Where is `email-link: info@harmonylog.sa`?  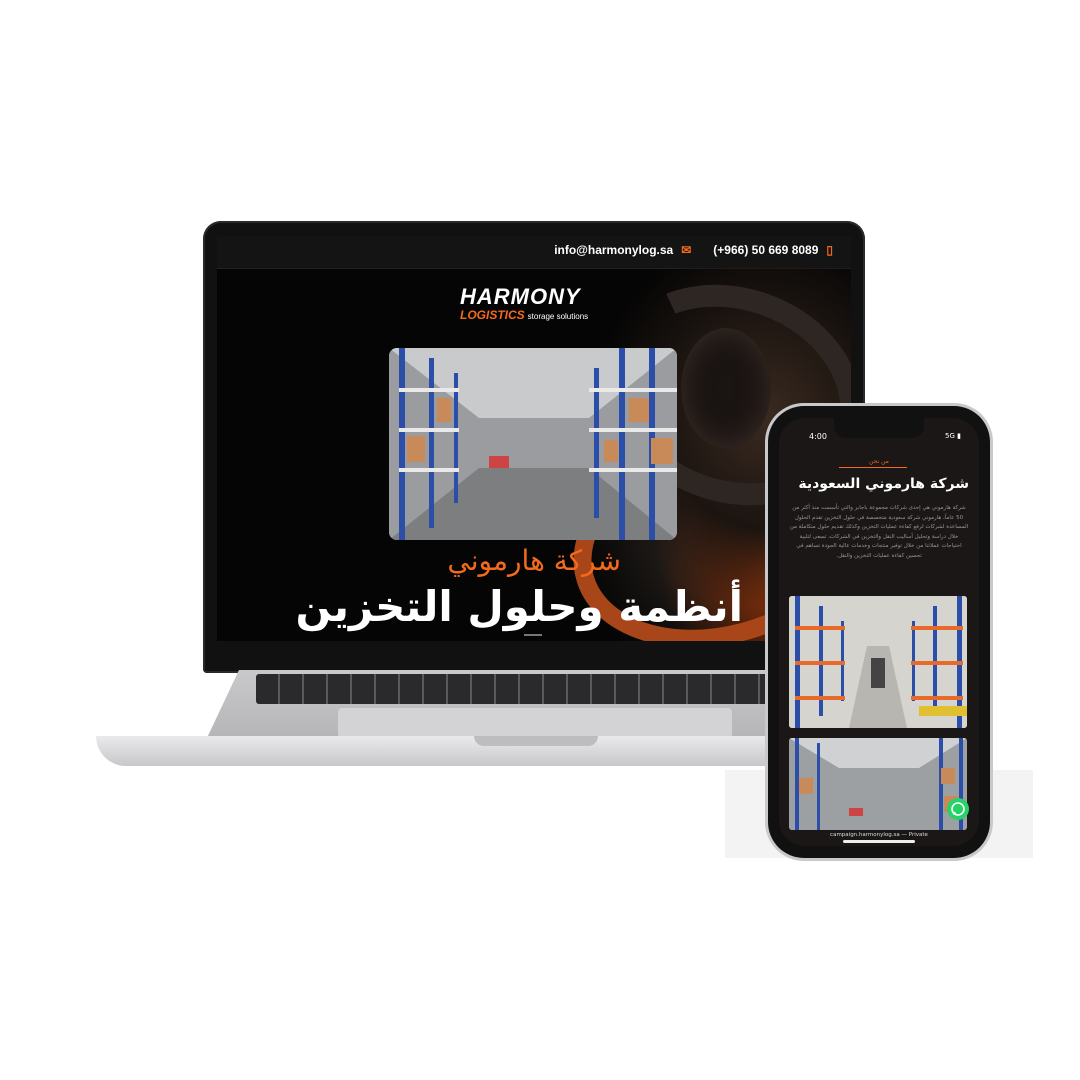 email-link: info@harmonylog.sa is located at coordinates (613, 250).